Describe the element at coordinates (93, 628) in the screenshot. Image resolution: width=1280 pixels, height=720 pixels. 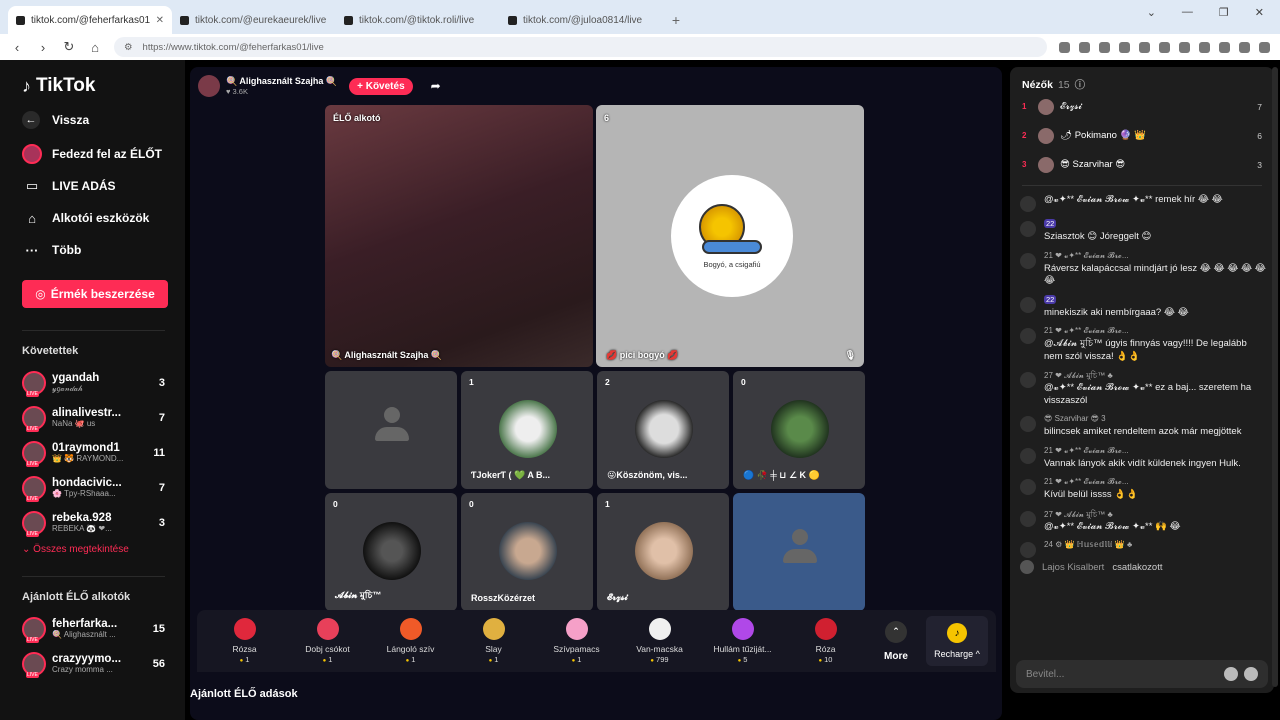
I see `list-item: feherfarka...🍭 Alighasznált ... 15` at that location.